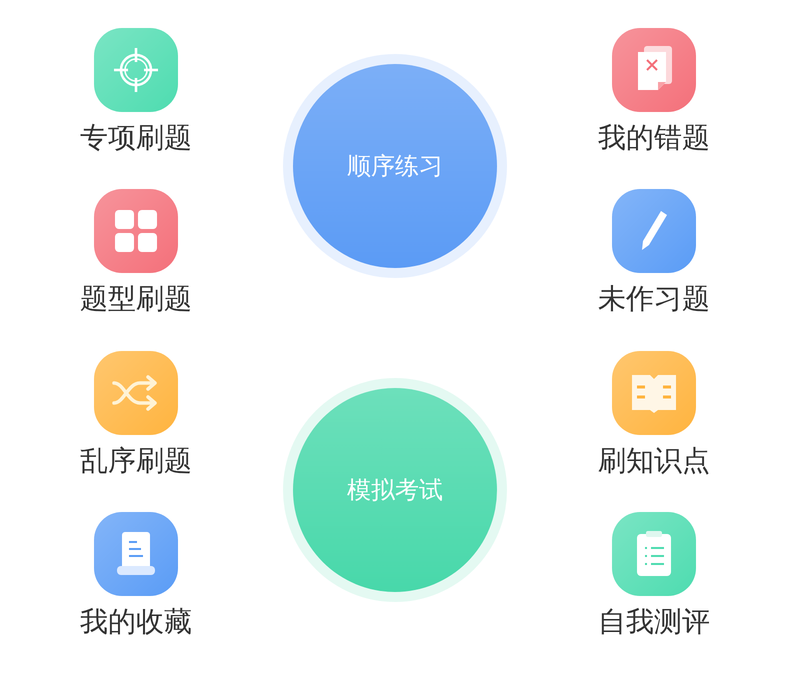  What do you see at coordinates (136, 622) in the screenshot?
I see `feature-label: 我的收藏` at bounding box center [136, 622].